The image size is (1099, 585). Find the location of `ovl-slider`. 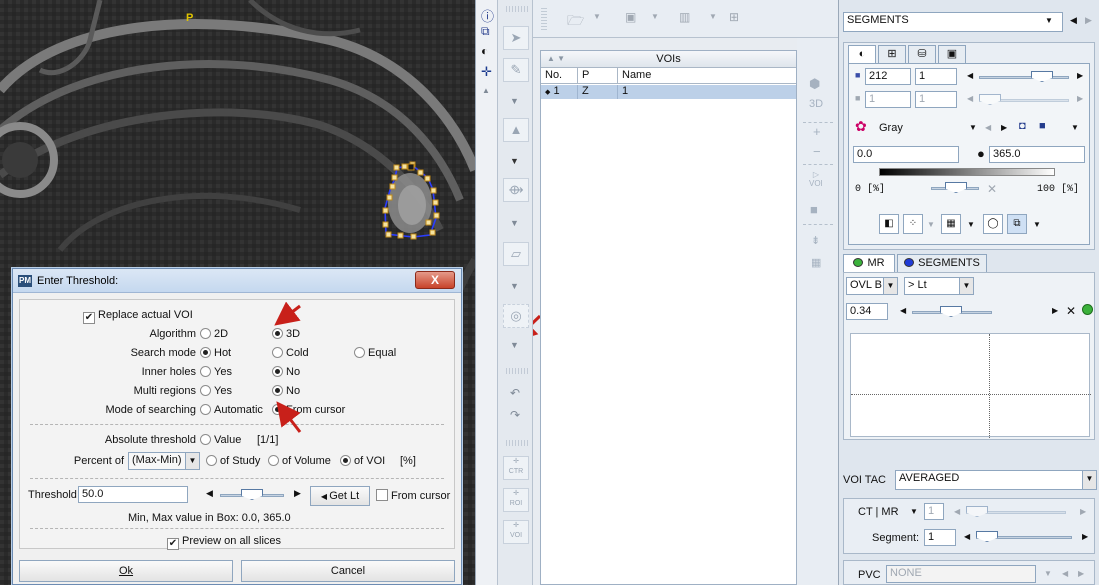

ovl-slider is located at coordinates (952, 312).